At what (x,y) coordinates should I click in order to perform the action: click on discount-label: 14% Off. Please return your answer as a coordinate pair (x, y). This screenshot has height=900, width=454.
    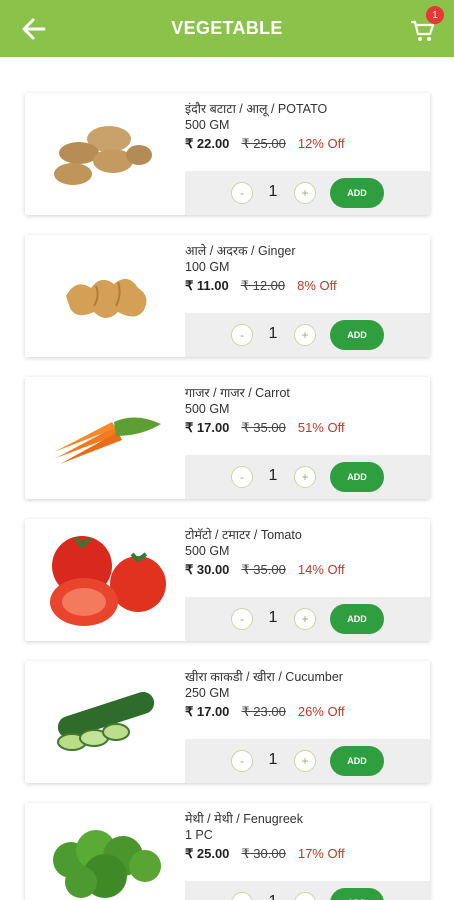
    Looking at the image, I should click on (321, 569).